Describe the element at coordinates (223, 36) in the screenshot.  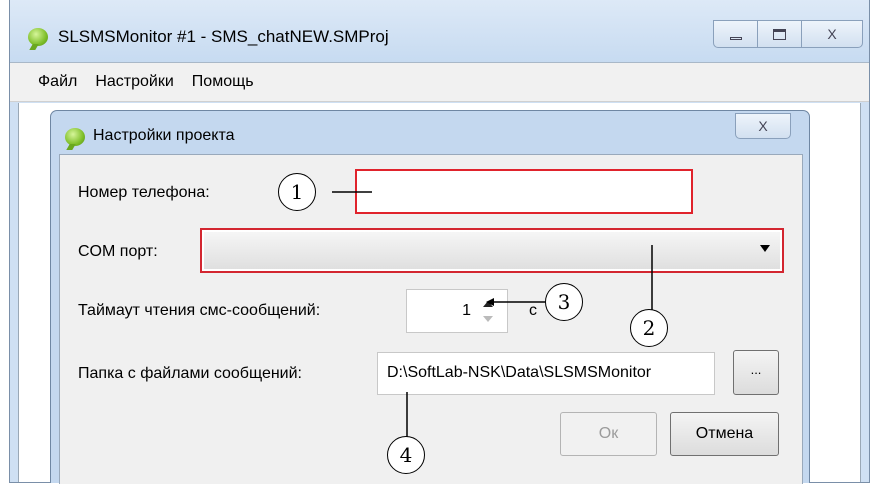
I see `window-title: SLSMSMonitor #1 - SMS_chatNEW.SMProj` at that location.